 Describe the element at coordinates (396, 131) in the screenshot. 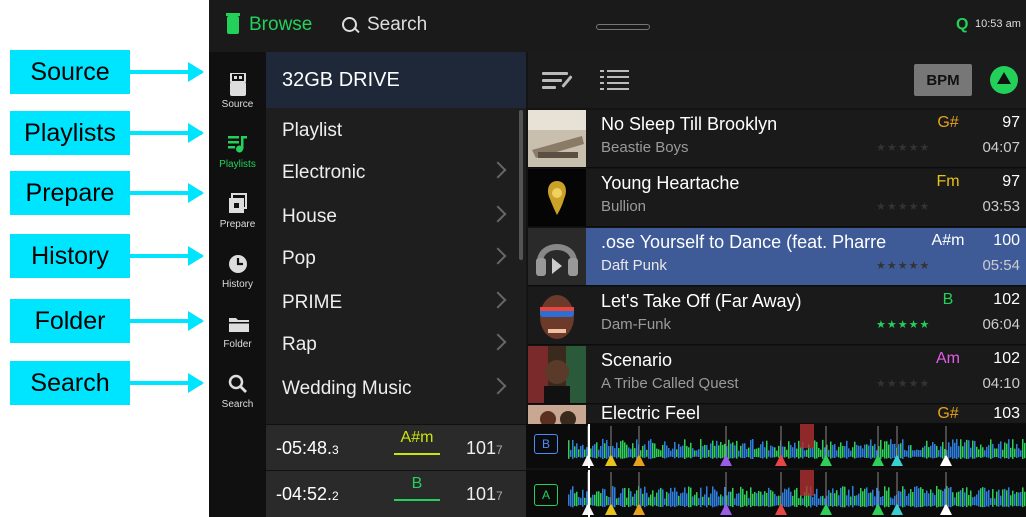

I see `list-item: Playlist` at that location.